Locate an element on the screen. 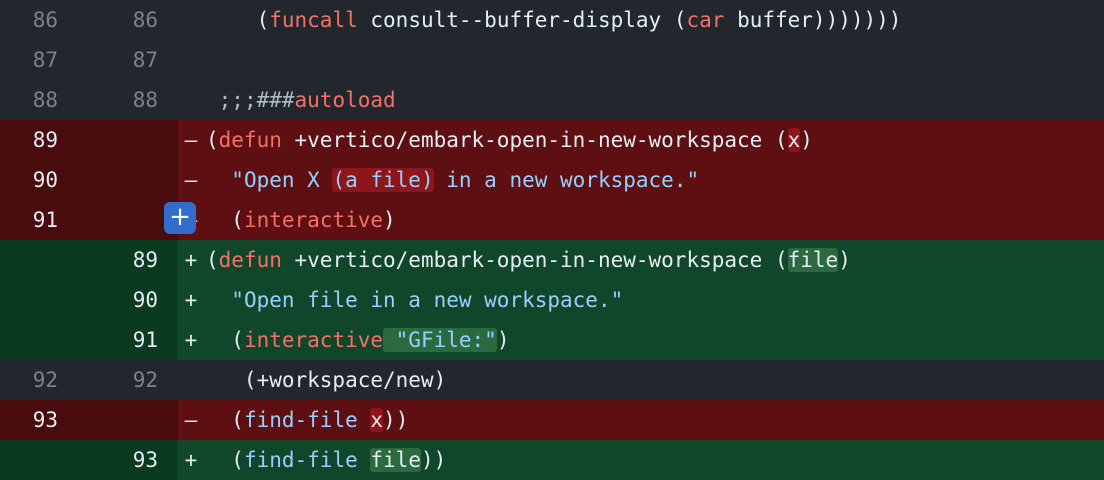  code-token: buffer))))))) is located at coordinates (813, 20).